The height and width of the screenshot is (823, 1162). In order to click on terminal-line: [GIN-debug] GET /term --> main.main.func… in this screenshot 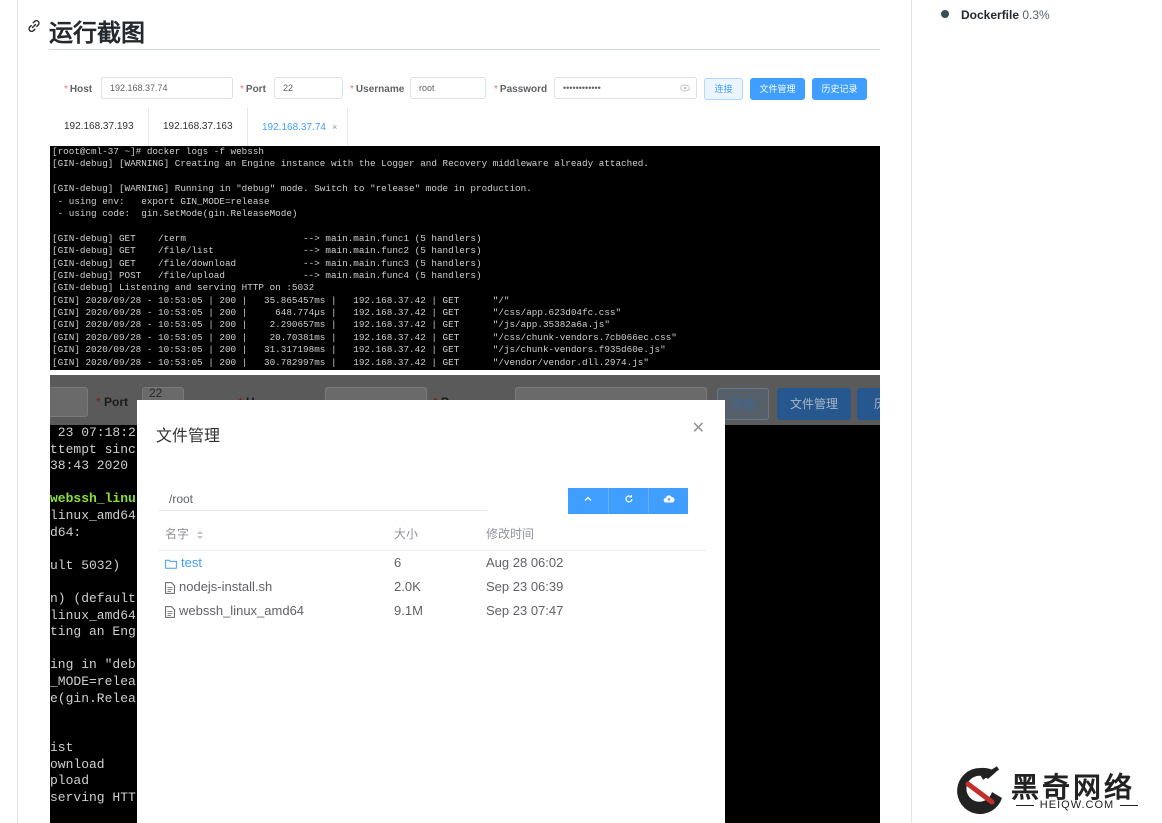, I will do `click(267, 238)`.